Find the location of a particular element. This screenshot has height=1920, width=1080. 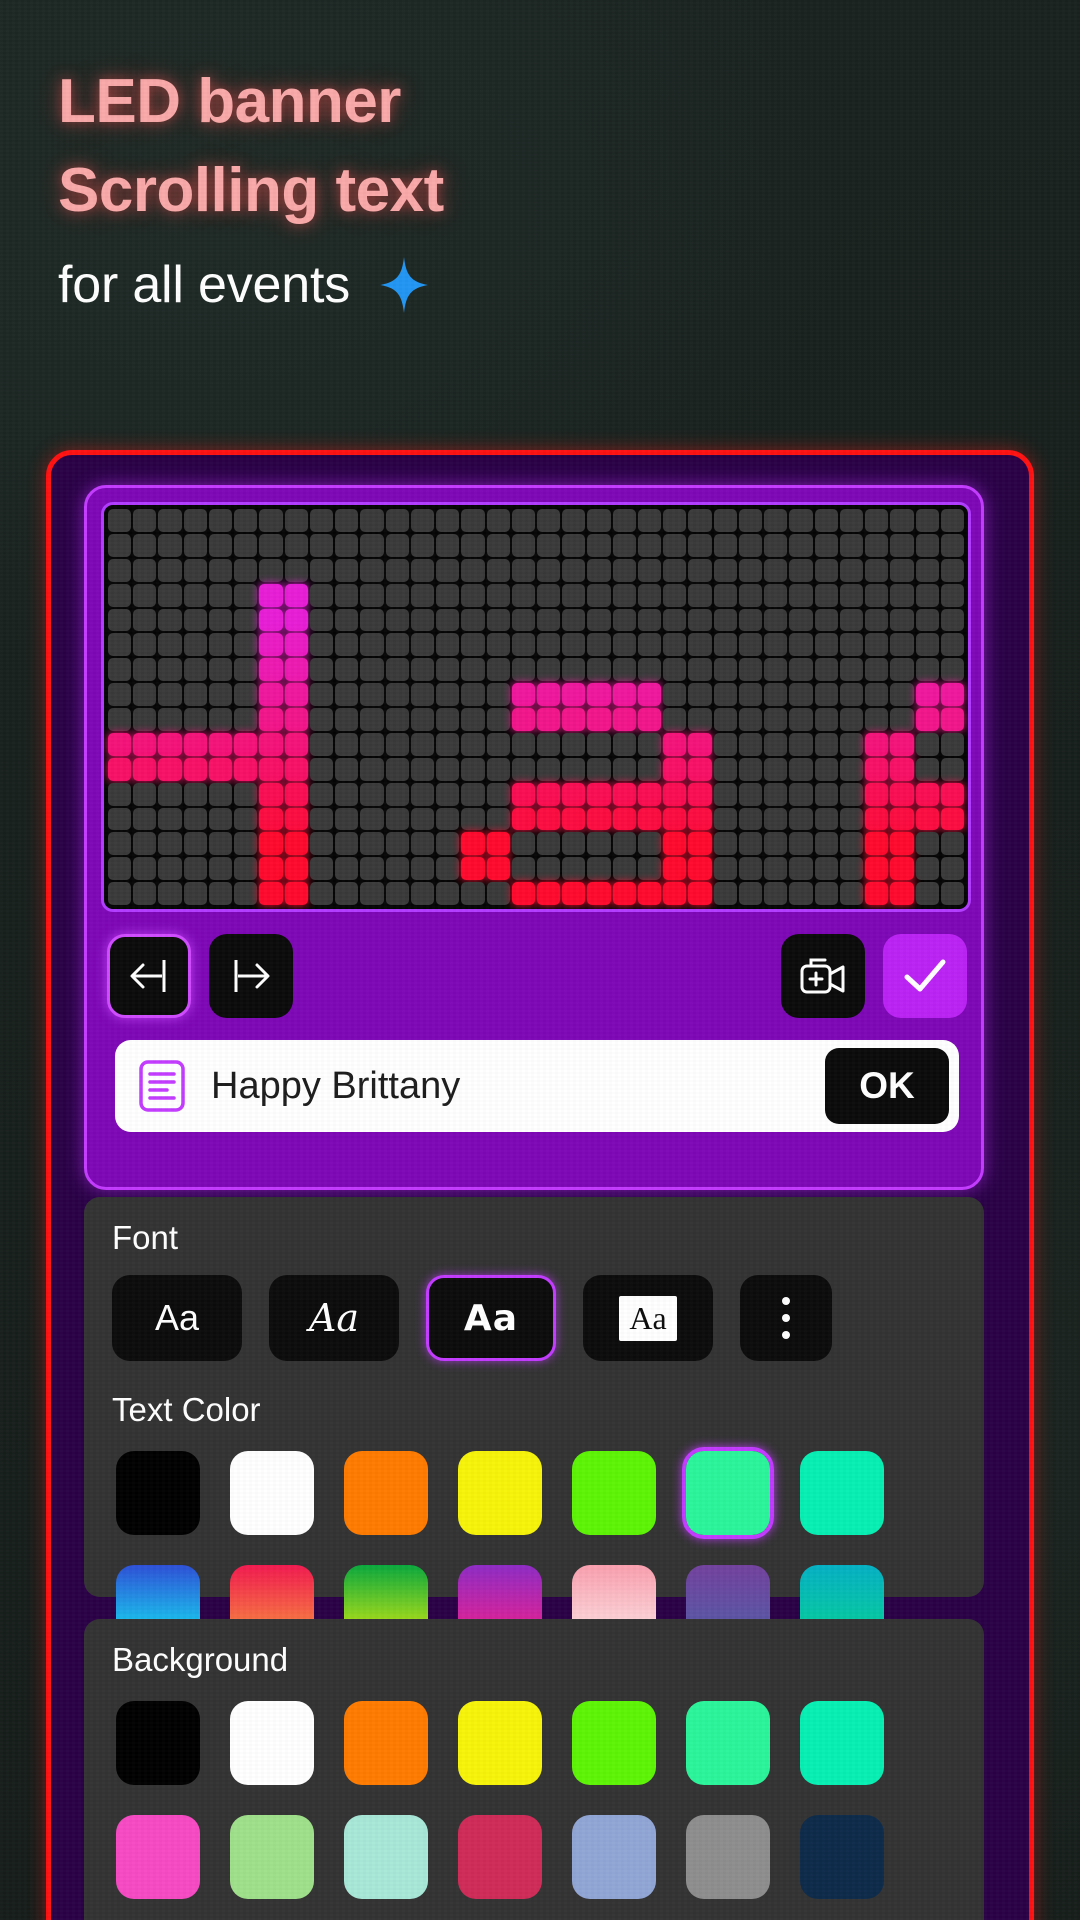

record-video-button is located at coordinates (823, 976).